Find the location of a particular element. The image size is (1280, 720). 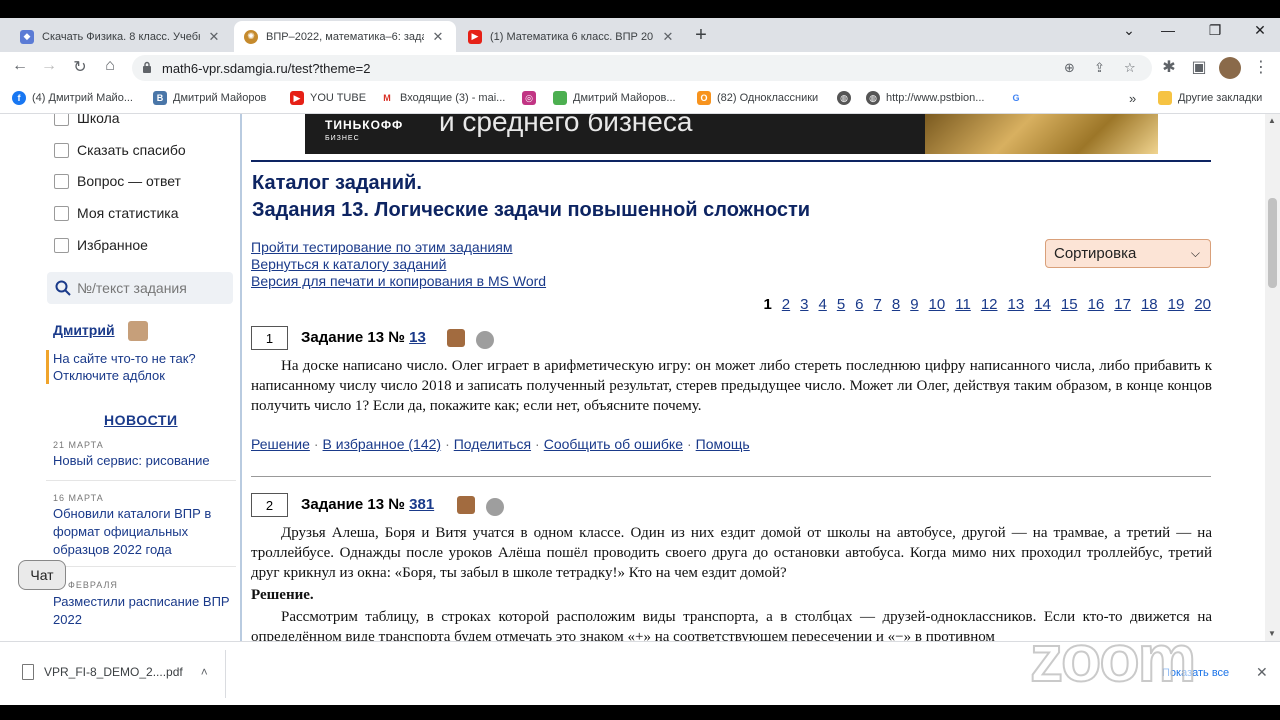

menu-icon: ⋮ is located at coordinates (1261, 67).